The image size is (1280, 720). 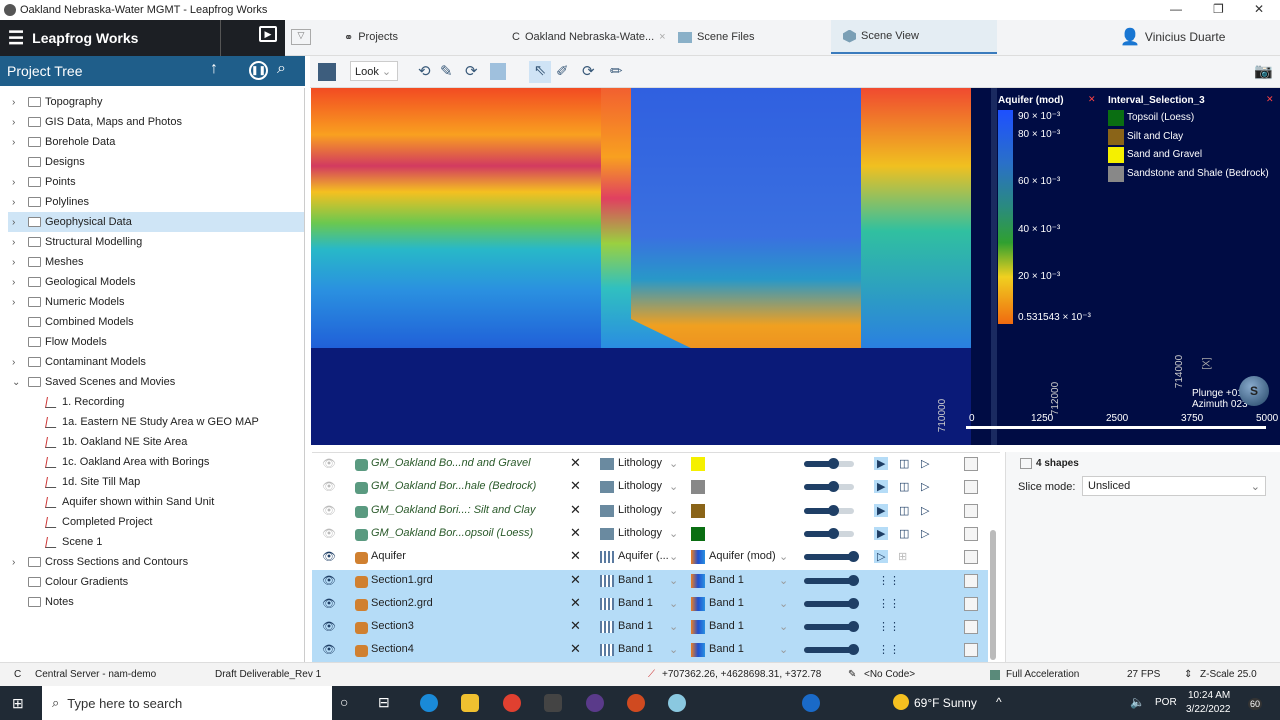 What do you see at coordinates (156, 162) in the screenshot?
I see `tree-item: Designs` at bounding box center [156, 162].